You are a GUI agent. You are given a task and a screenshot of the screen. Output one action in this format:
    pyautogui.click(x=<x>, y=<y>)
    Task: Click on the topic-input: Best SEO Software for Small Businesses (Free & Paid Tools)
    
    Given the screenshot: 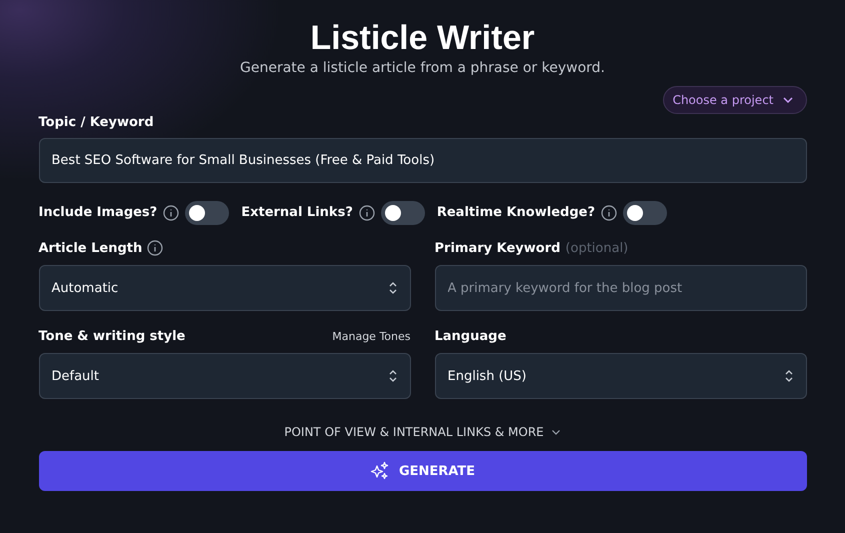 What is the action you would take?
    pyautogui.click(x=422, y=160)
    